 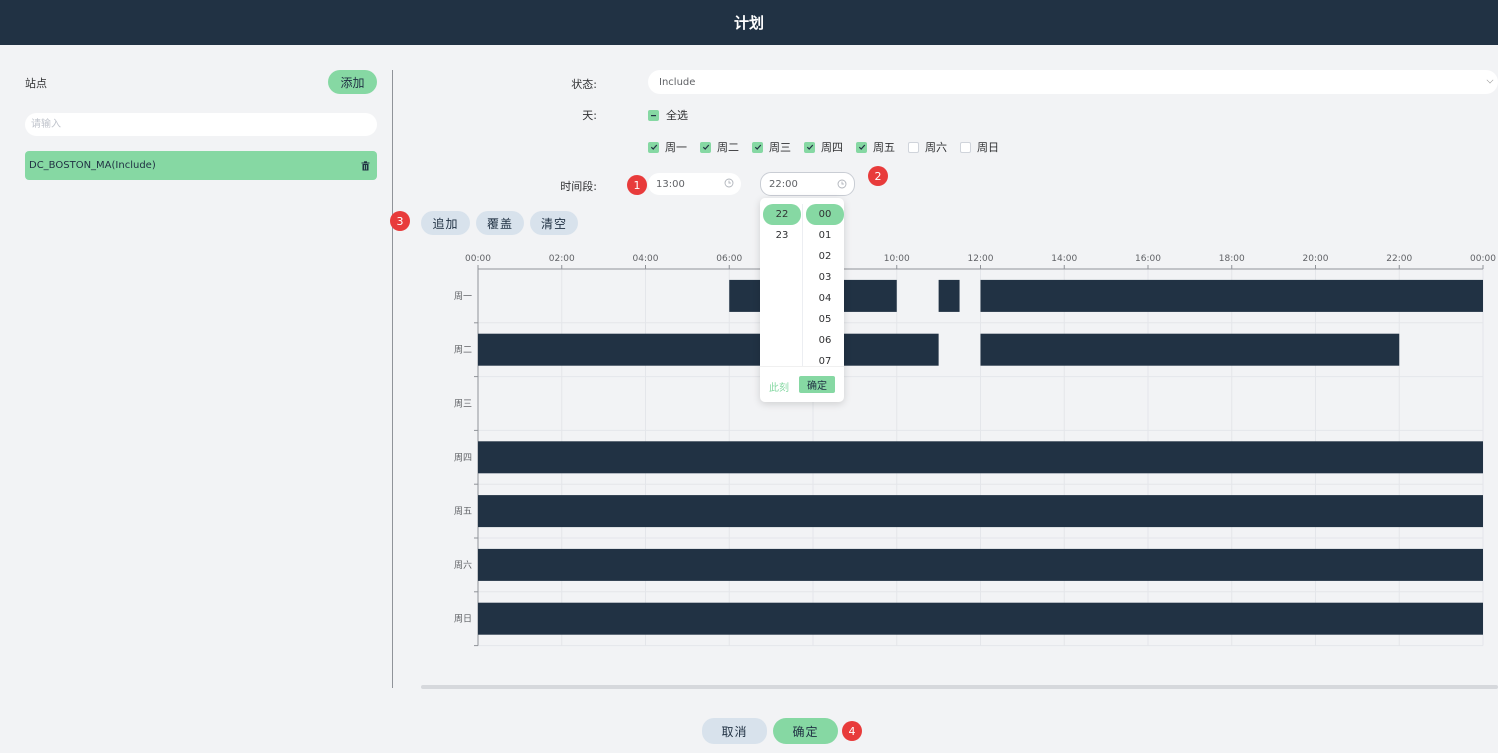 I want to click on row-label: 周二, so click(x=463, y=350).